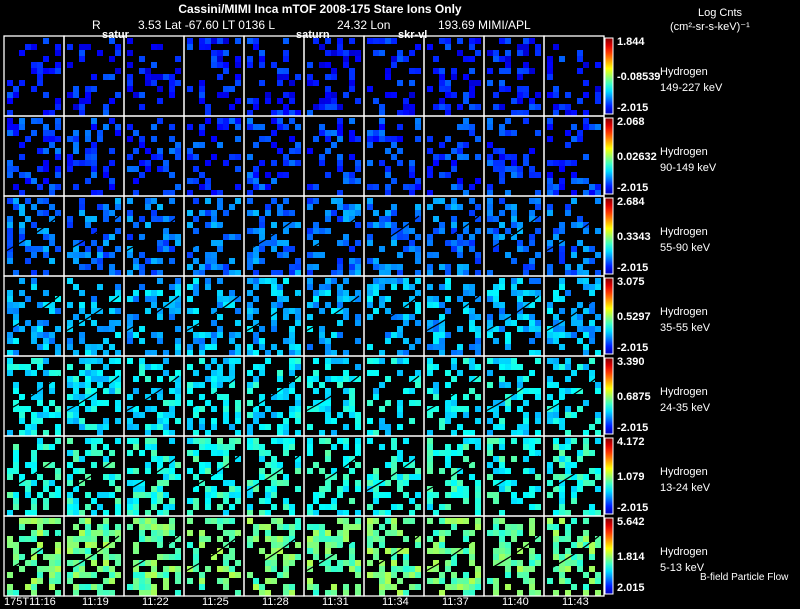 The height and width of the screenshot is (609, 800). What do you see at coordinates (395, 602) in the screenshot?
I see `time-tick-label: 11:34` at bounding box center [395, 602].